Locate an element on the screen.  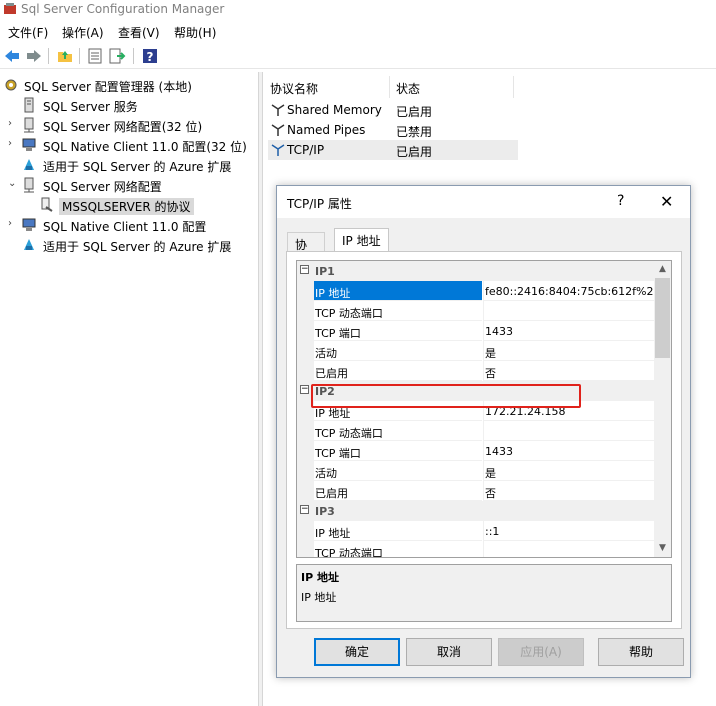
menu-bar: 文件(F) 操作(A) 查看(V) 帮助(H) is located at coordinates (358, 31).